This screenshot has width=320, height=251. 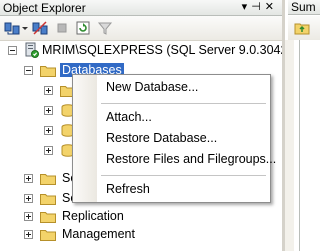 What do you see at coordinates (141, 8) in the screenshot?
I see `object-explorer-title-bar: Object Explorer ▾⊣✕` at bounding box center [141, 8].